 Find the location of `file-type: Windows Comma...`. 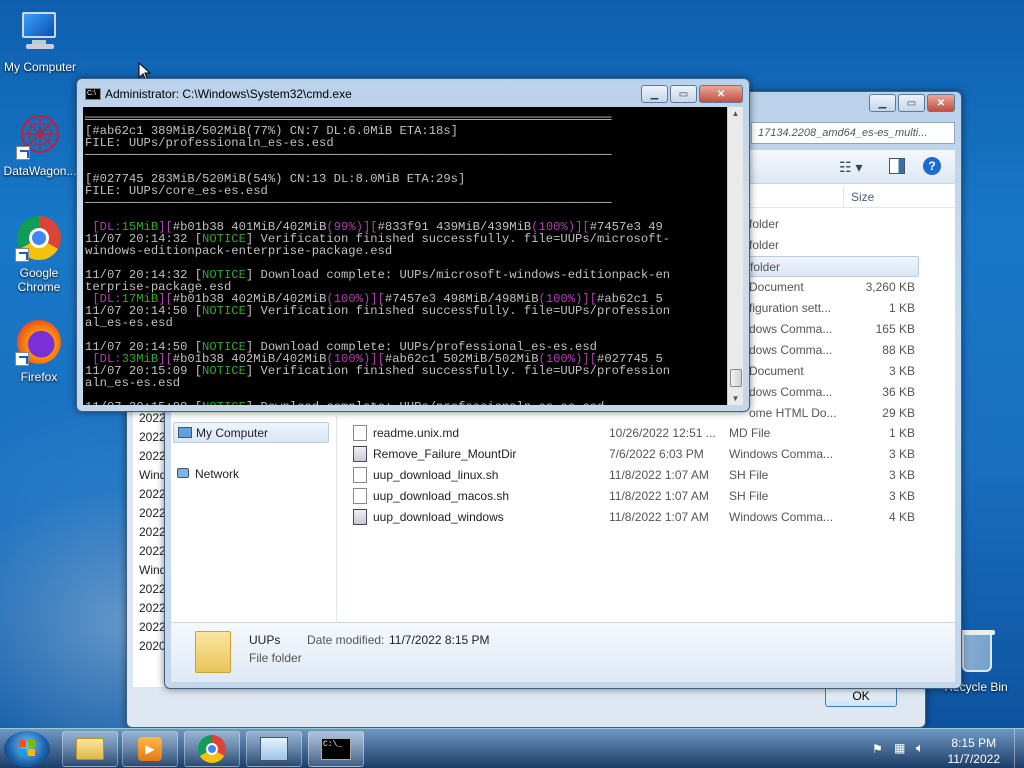

file-type: Windows Comma... is located at coordinates (781, 517).